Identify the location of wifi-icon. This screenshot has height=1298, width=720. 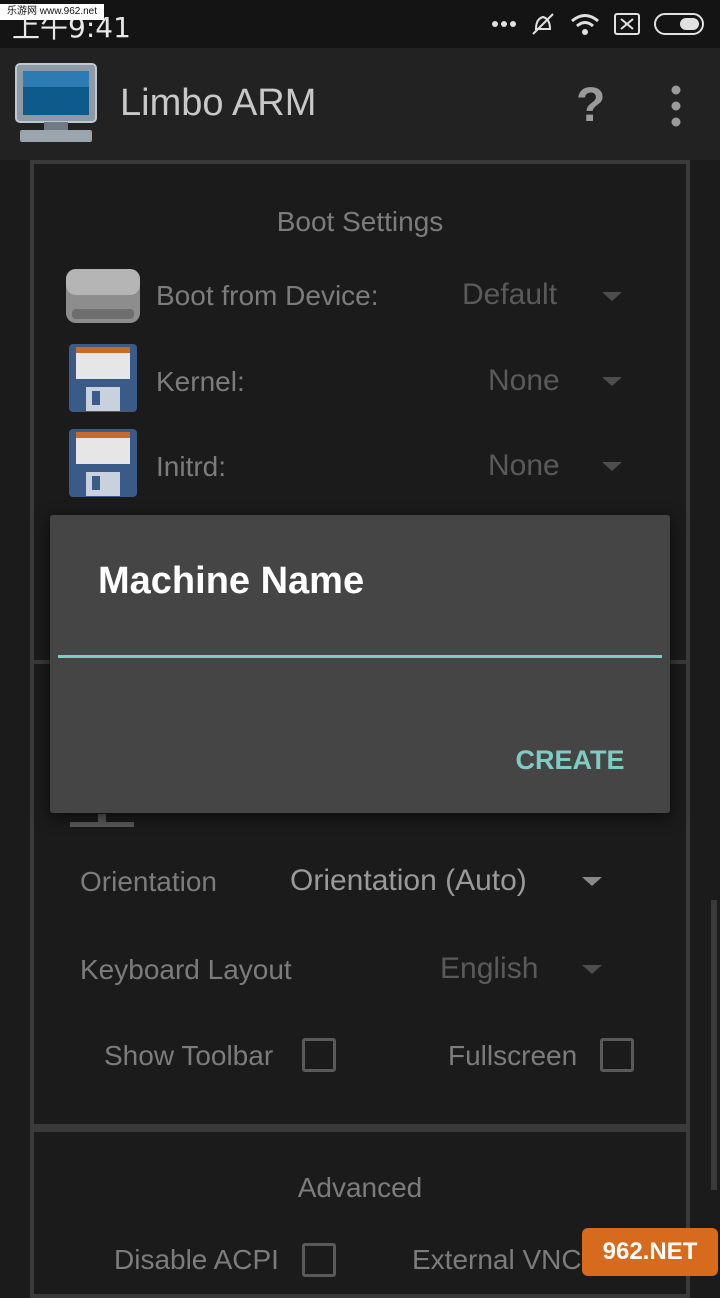
(585, 24).